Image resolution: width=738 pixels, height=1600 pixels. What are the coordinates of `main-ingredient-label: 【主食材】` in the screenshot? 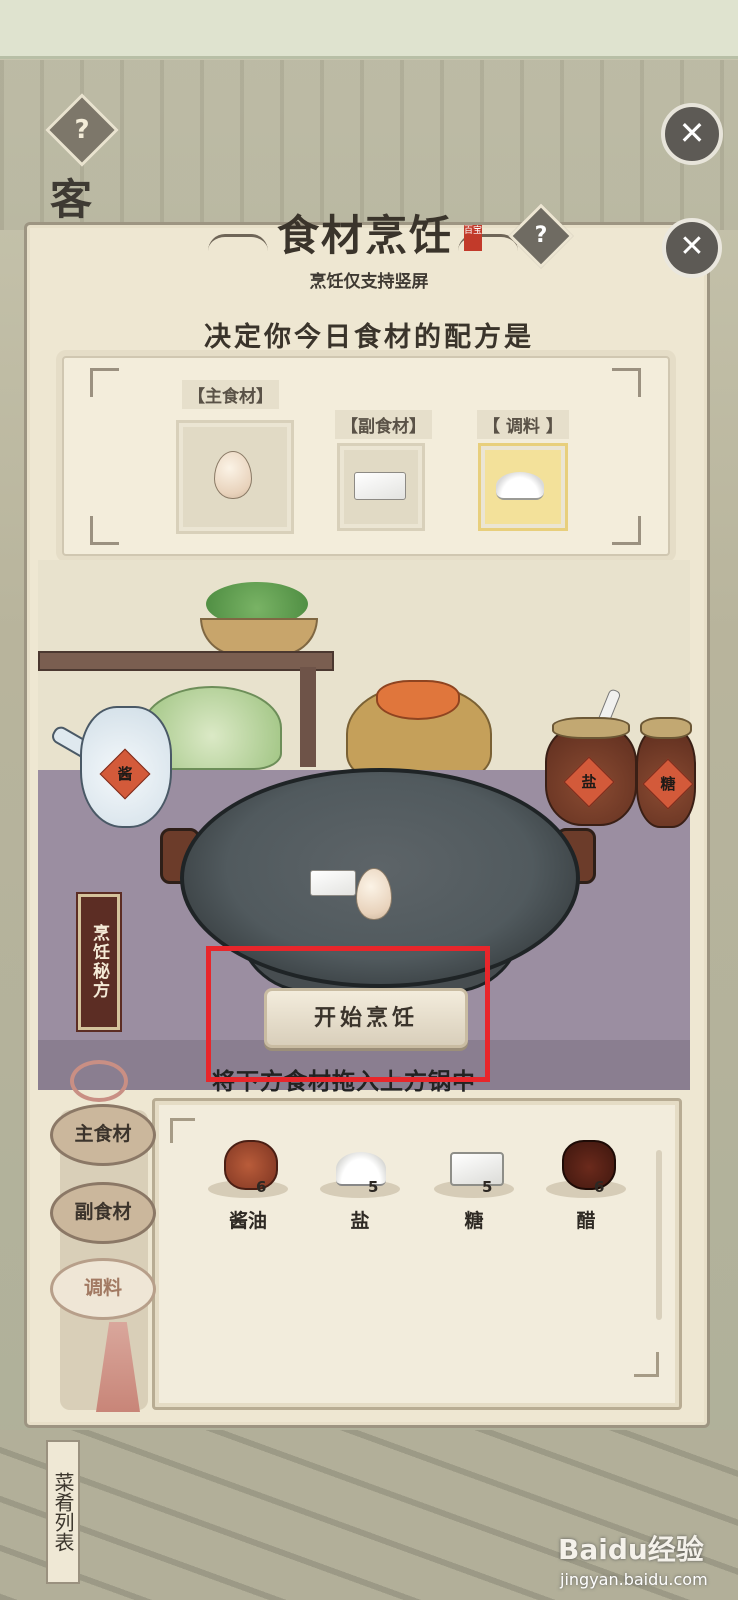 It's located at (230, 394).